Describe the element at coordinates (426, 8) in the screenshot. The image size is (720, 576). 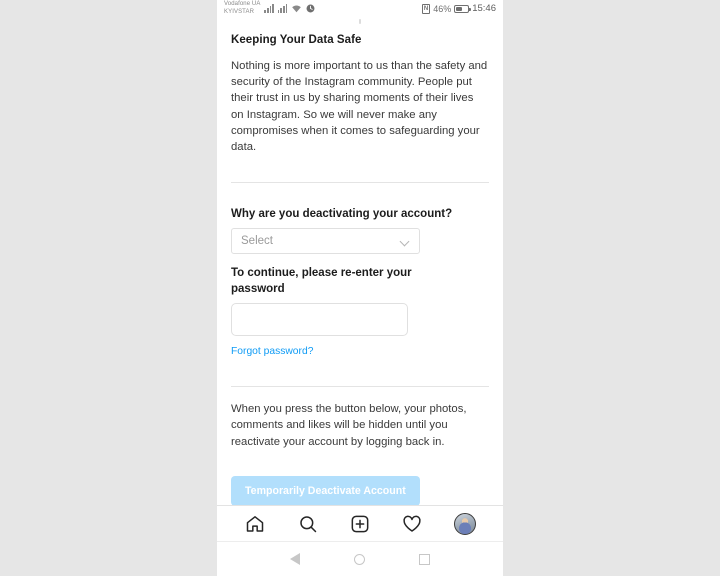
I see `nfc-icon: N` at that location.